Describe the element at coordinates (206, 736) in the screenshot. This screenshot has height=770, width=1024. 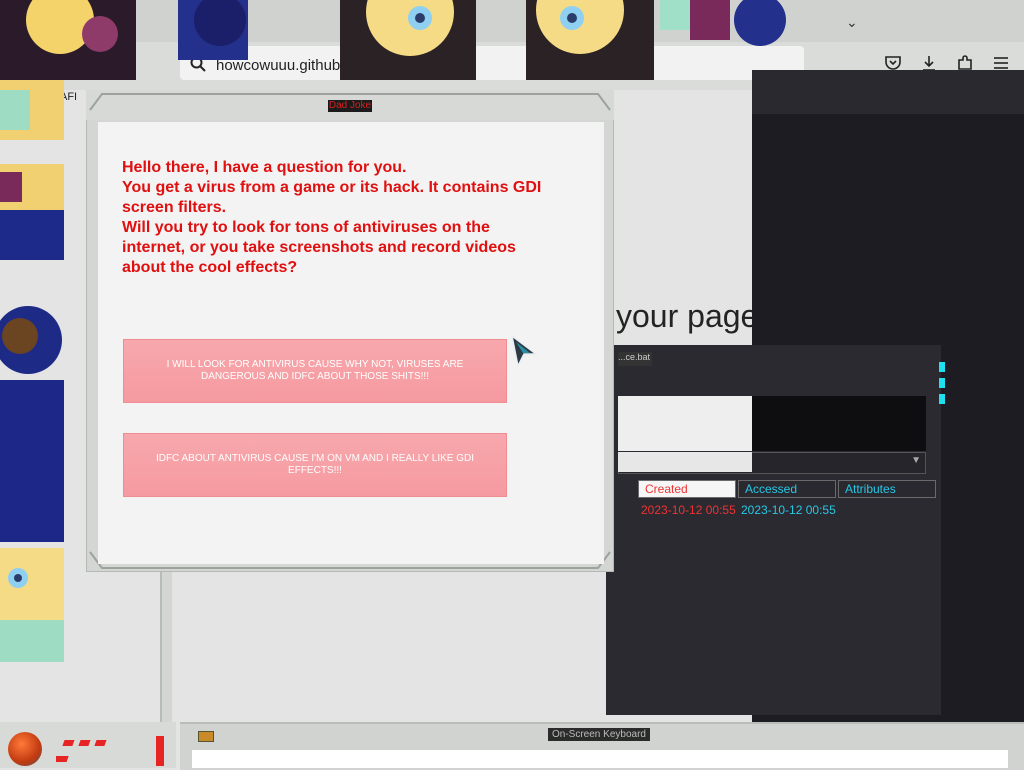
I see `keyboard-icon` at that location.